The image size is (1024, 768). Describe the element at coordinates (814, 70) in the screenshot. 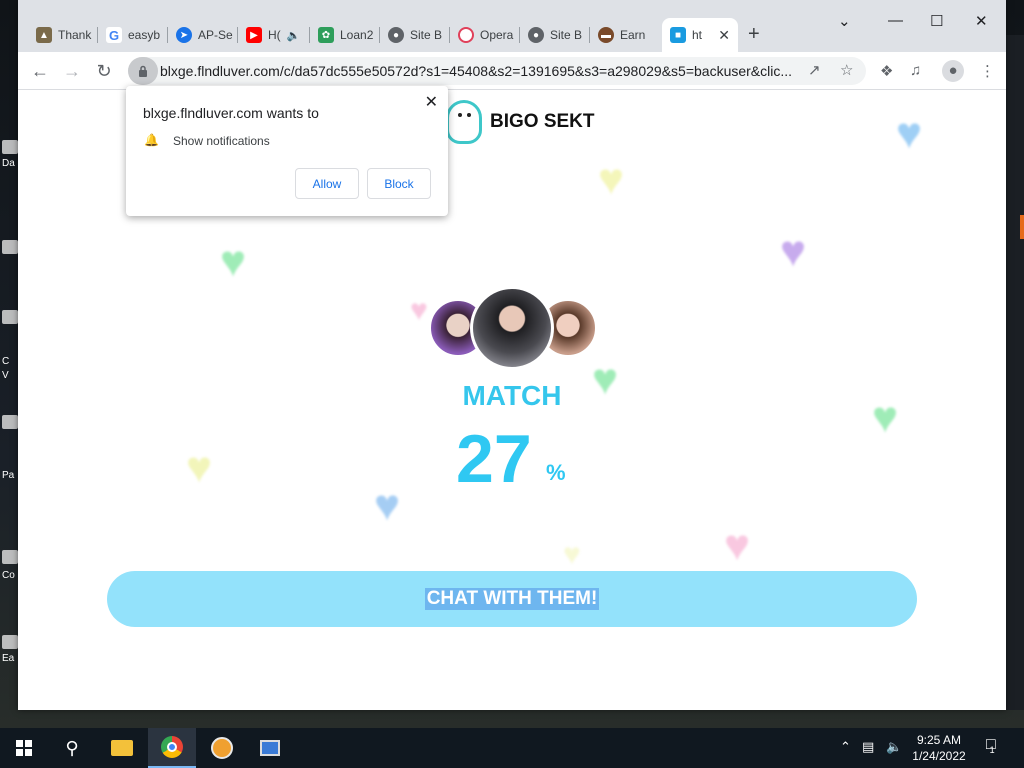

I see `share-icon: ↗` at that location.